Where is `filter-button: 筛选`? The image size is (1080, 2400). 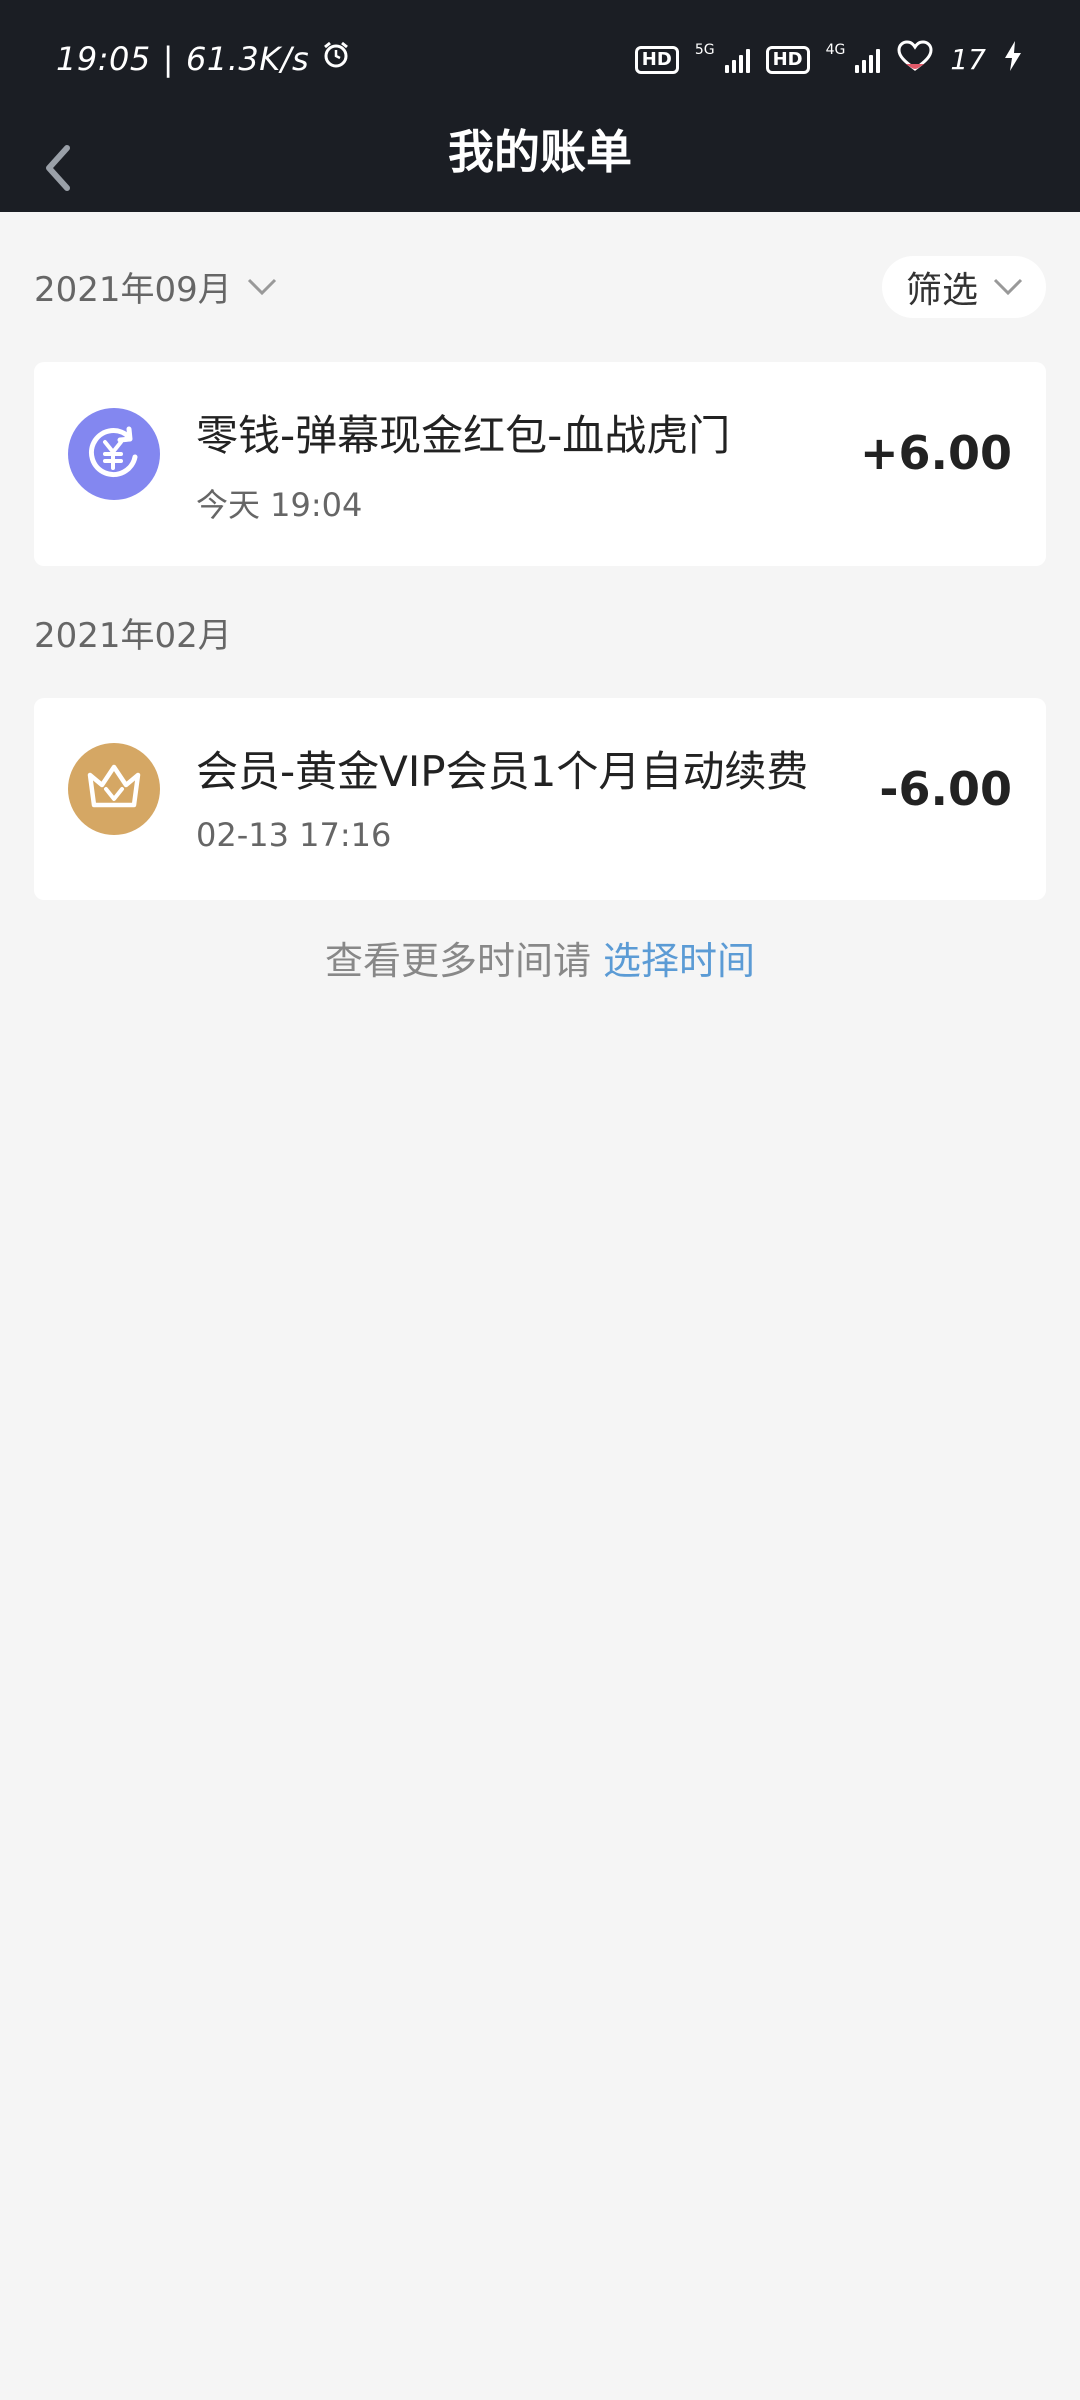
filter-button: 筛选 is located at coordinates (963, 287).